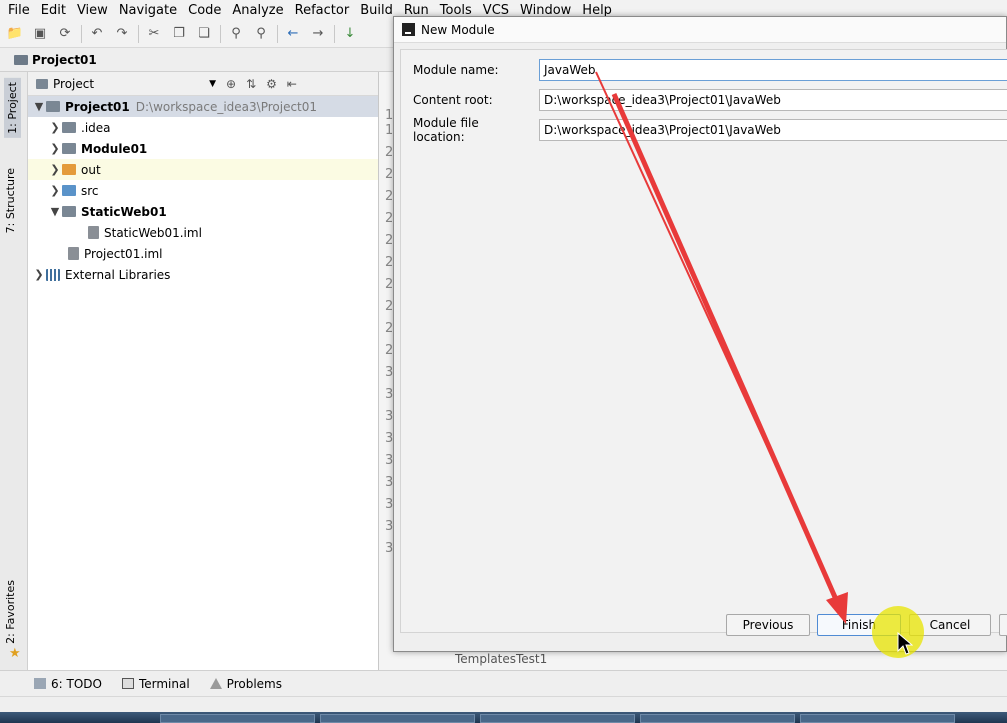 This screenshot has height=723, width=1007. What do you see at coordinates (203, 253) in the screenshot?
I see `tree-item-project01-iml: Project01.iml` at bounding box center [203, 253].